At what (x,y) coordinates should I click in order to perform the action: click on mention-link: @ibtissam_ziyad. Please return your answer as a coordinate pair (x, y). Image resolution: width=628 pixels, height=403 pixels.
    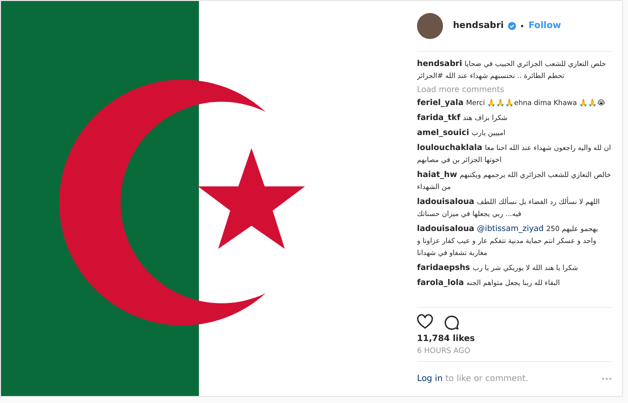
    Looking at the image, I should click on (510, 228).